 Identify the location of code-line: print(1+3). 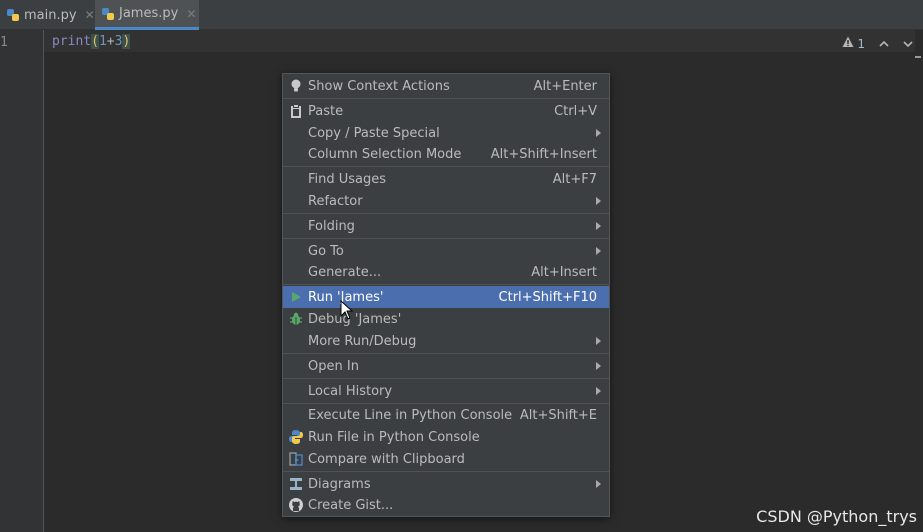
(91, 41).